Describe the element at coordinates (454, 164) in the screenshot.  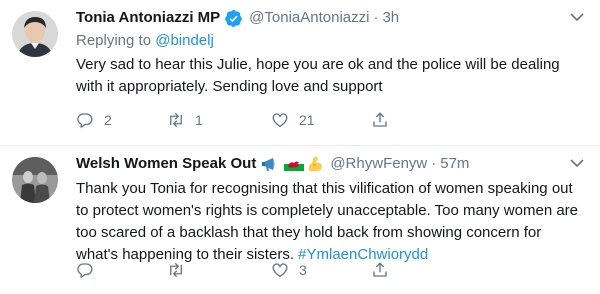
I see `timestamp: 57m` at that location.